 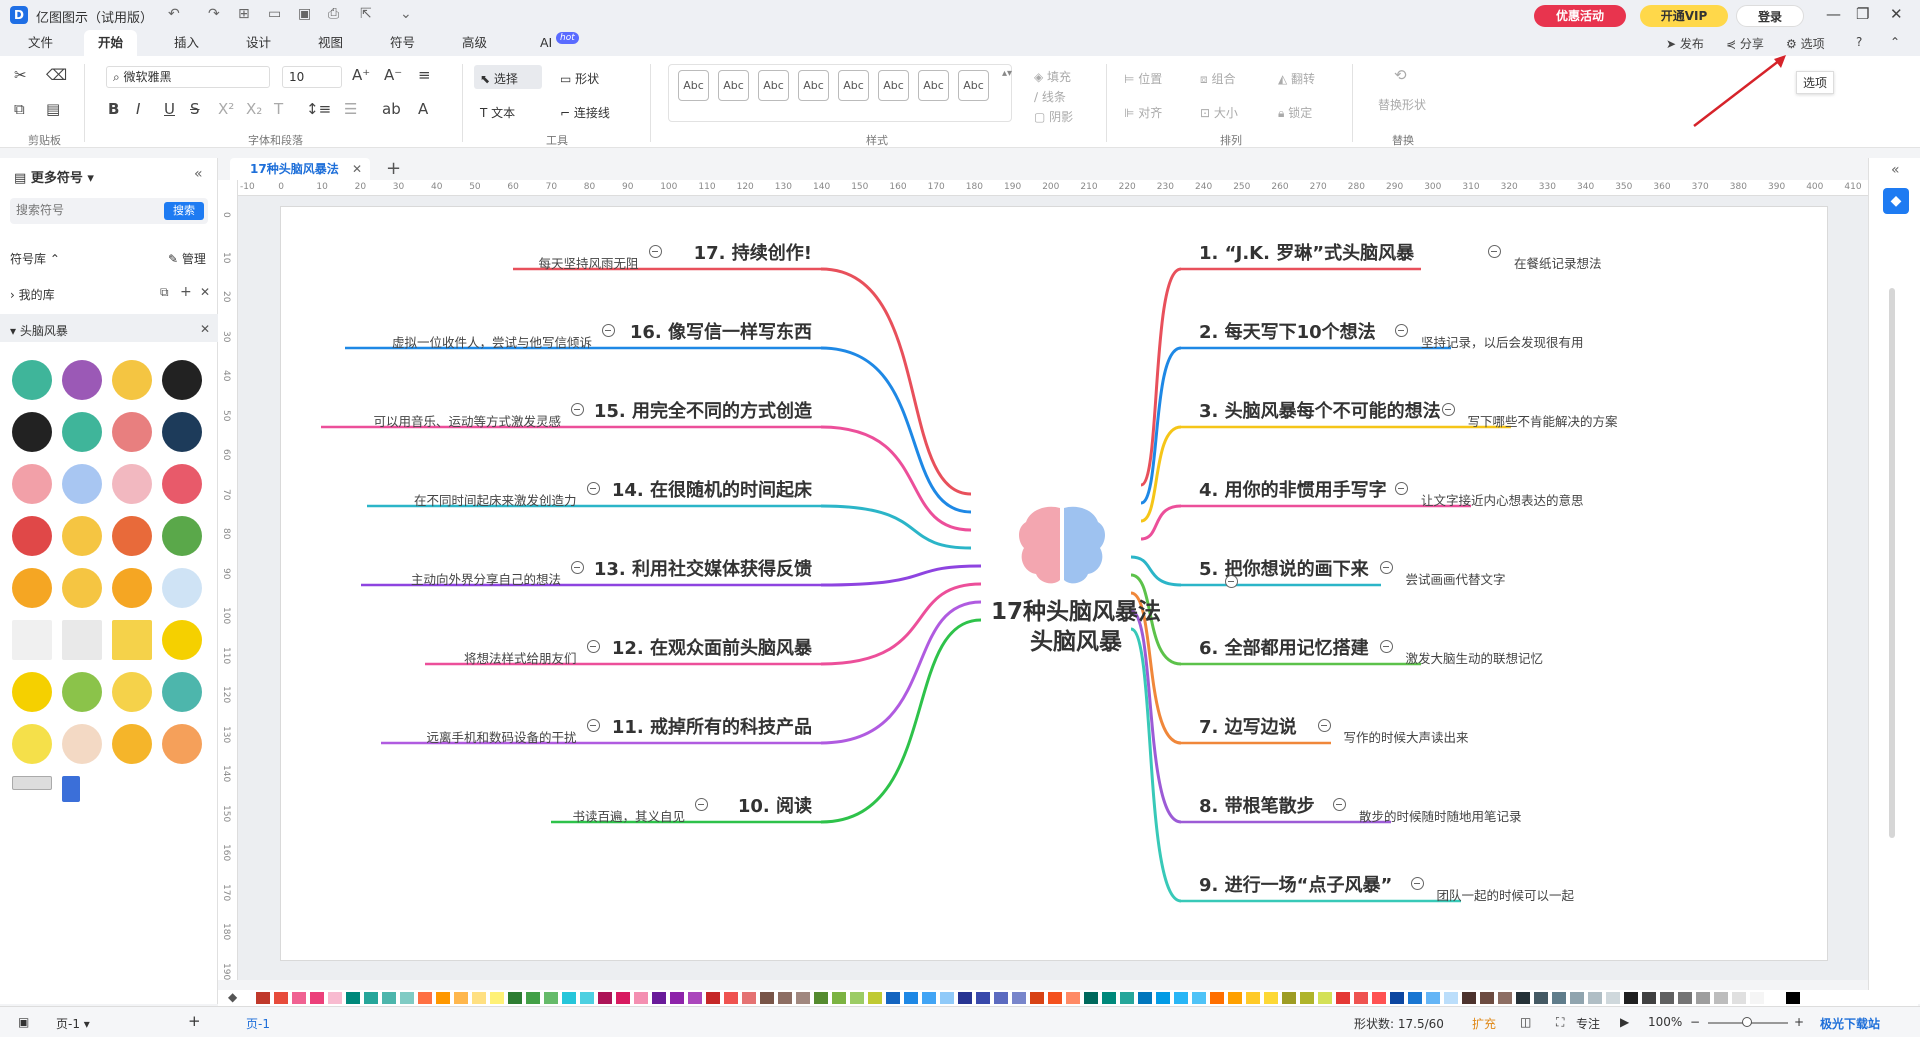 I want to click on undo-icon: ↶, so click(x=174, y=14).